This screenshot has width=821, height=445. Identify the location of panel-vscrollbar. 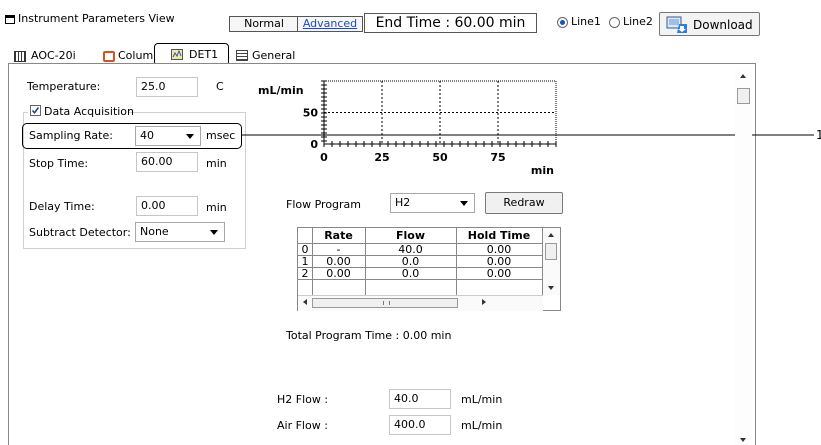
(743, 256).